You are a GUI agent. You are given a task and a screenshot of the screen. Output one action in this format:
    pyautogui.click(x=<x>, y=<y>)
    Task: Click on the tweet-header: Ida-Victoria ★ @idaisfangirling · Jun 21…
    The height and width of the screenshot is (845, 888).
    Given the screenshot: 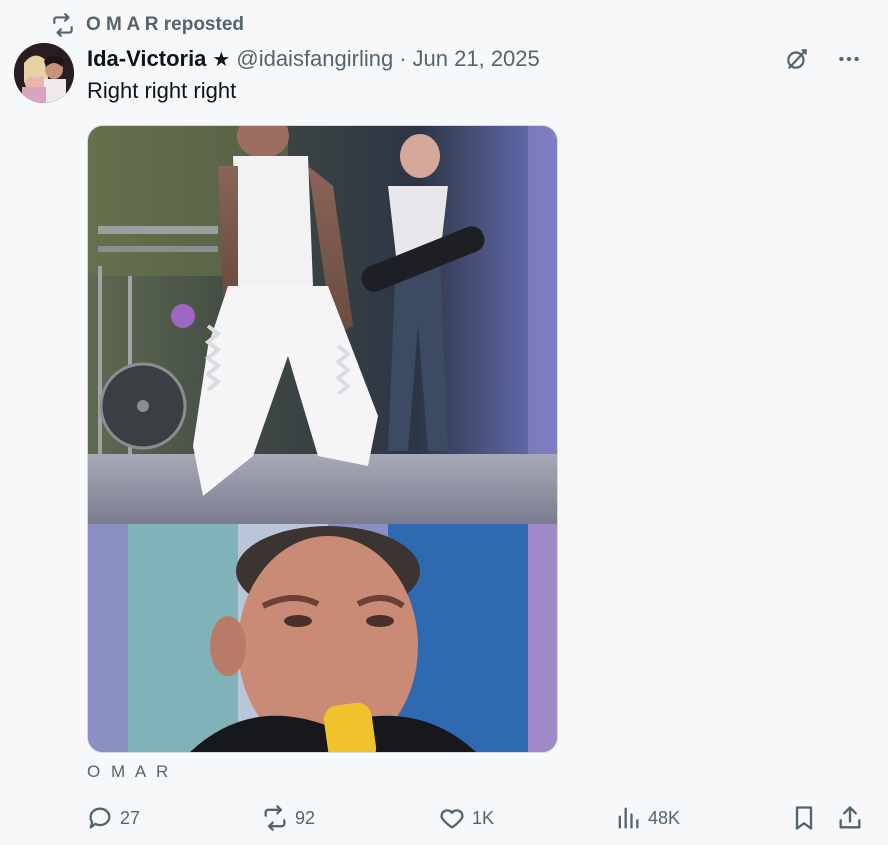 What is the action you would take?
    pyautogui.click(x=313, y=59)
    